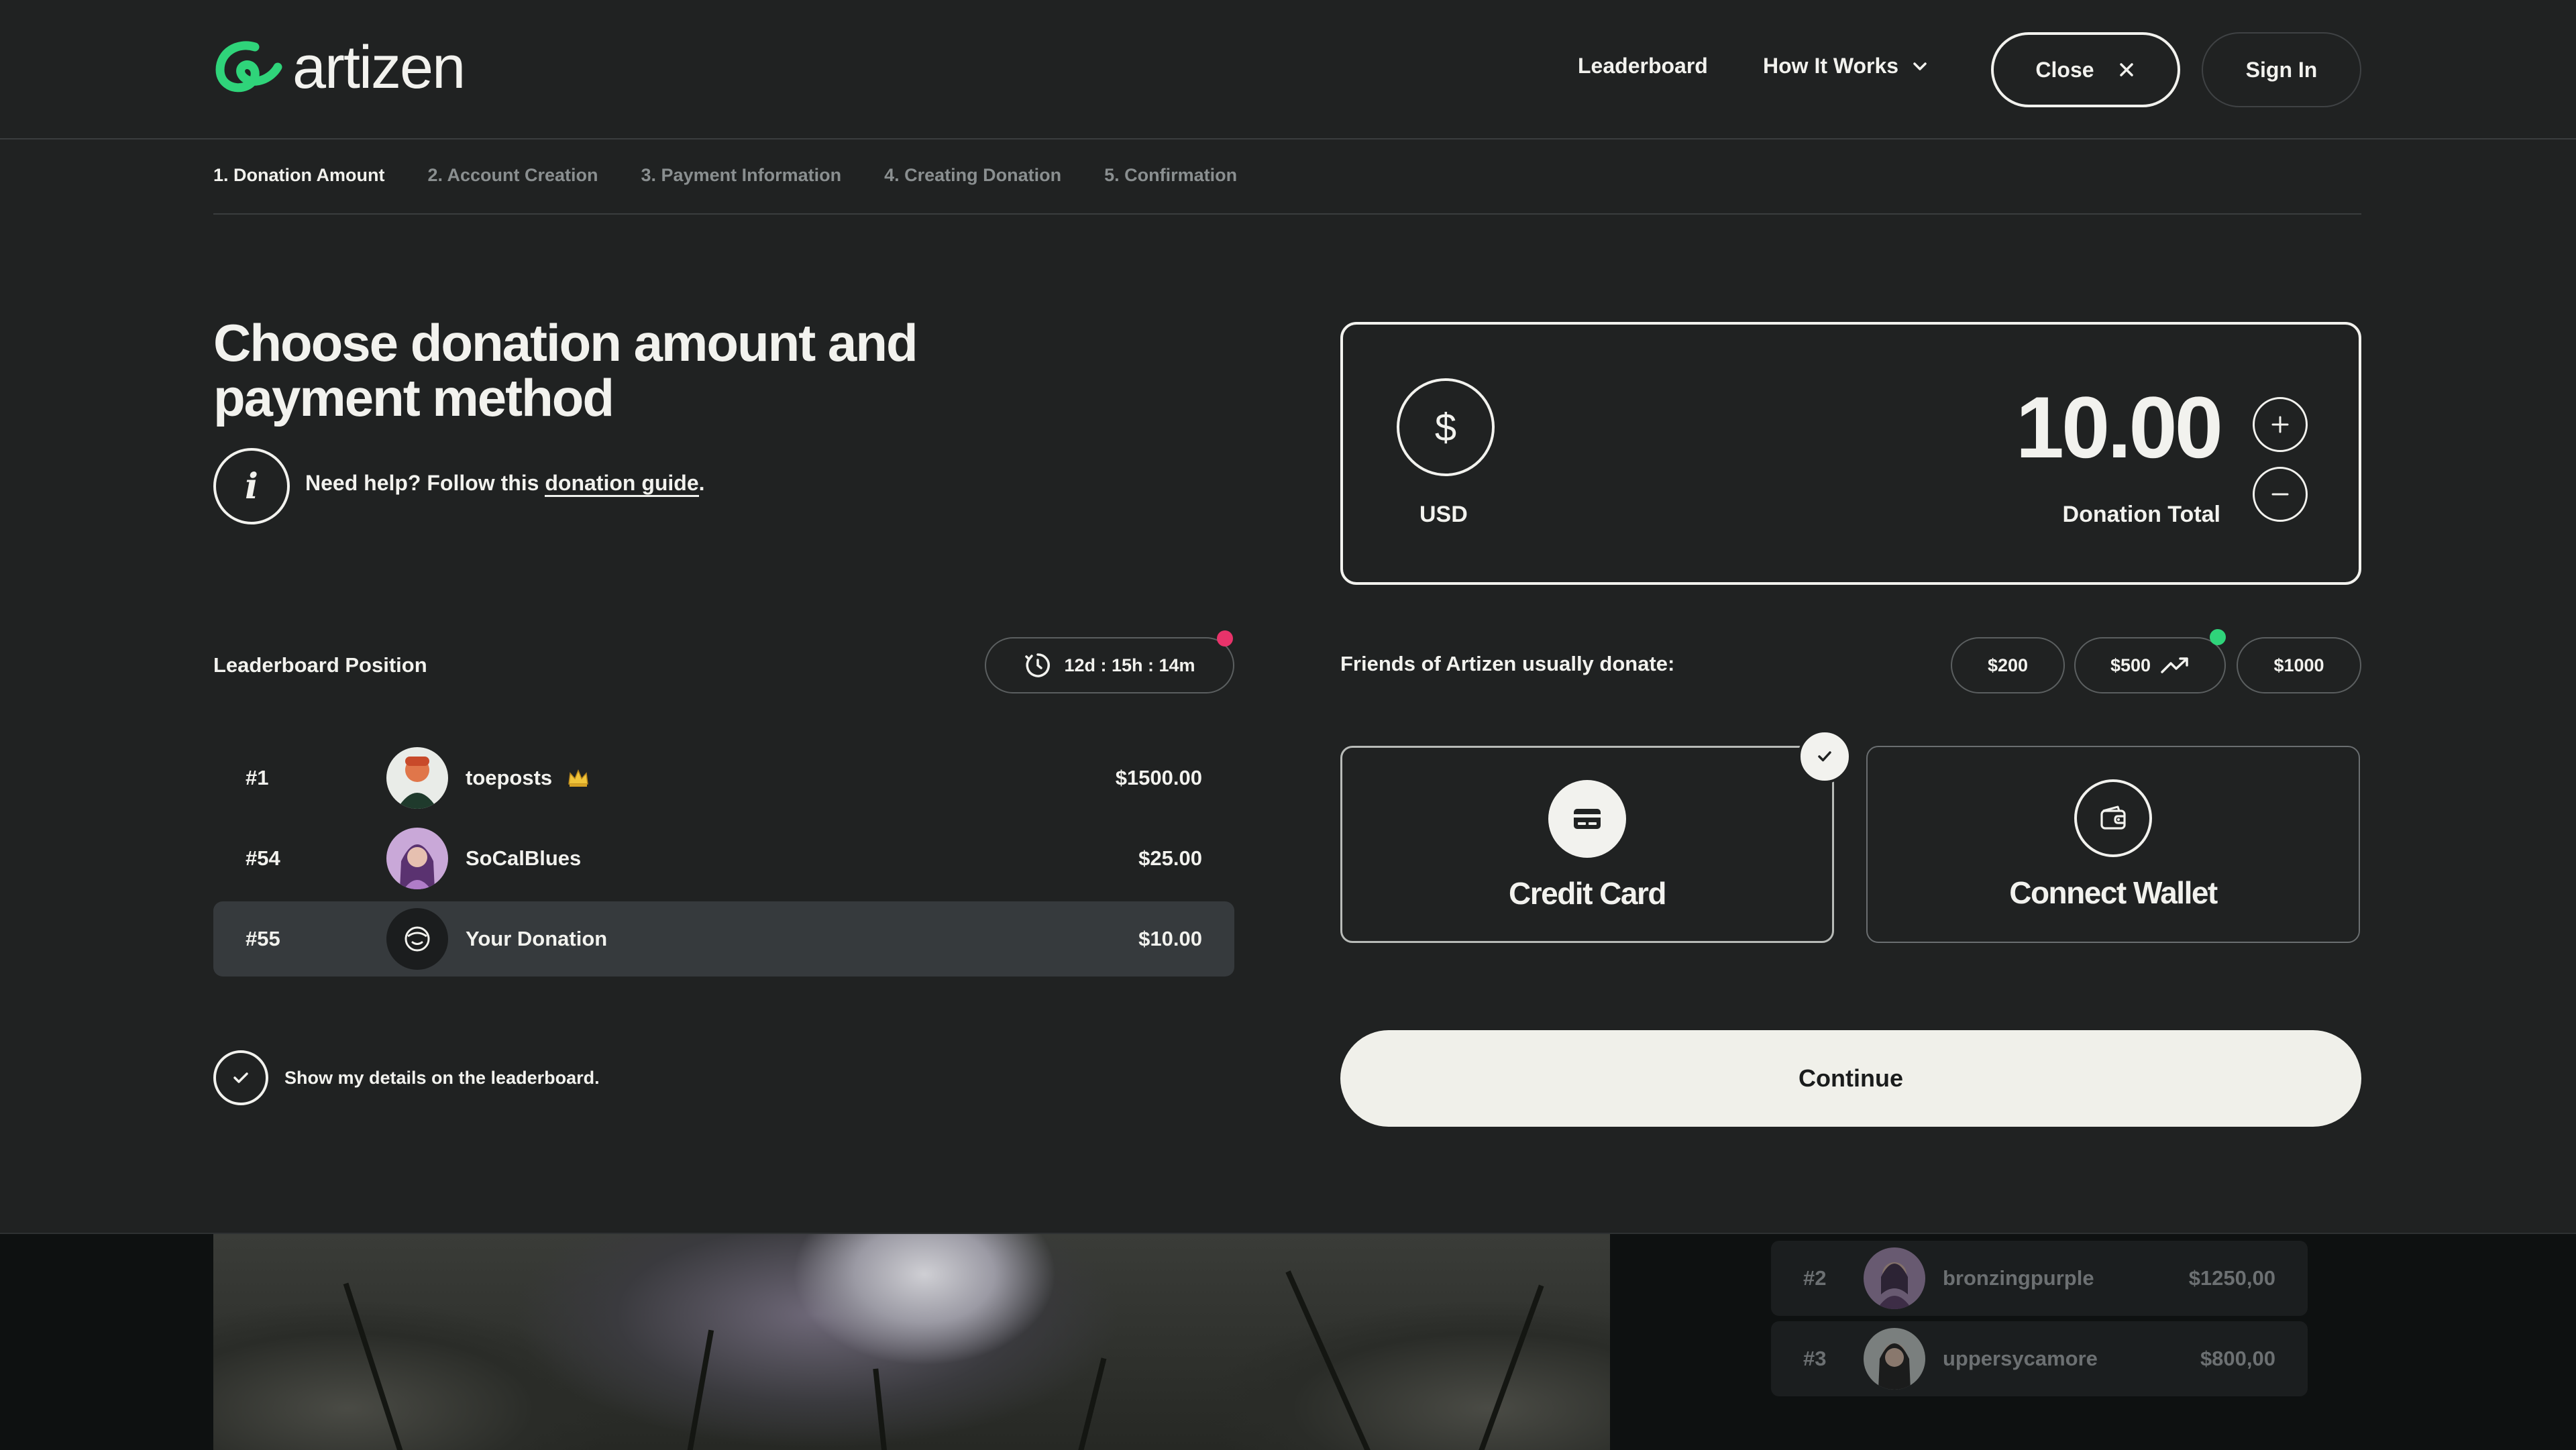 Image resolution: width=2576 pixels, height=1450 pixels. What do you see at coordinates (251, 486) in the screenshot?
I see `info-icon: i` at bounding box center [251, 486].